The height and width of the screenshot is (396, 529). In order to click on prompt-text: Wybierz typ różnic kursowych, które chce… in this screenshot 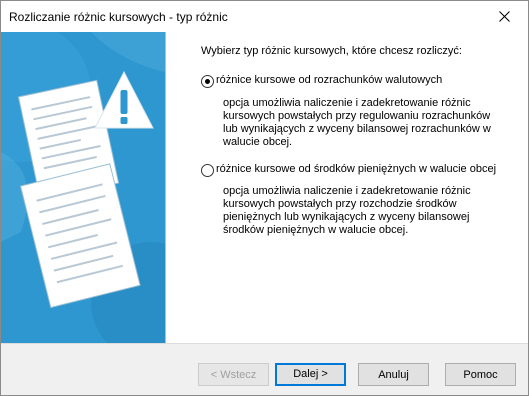, I will do `click(331, 51)`.